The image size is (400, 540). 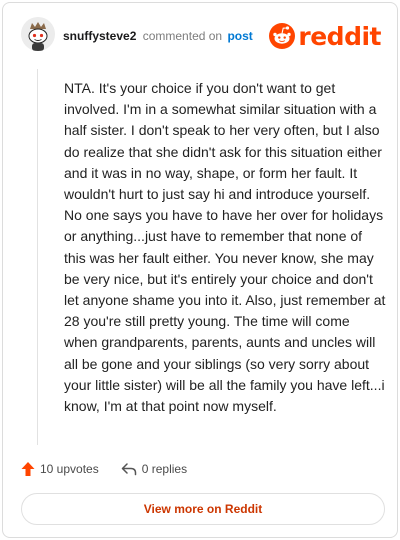 I want to click on upvote-count: 10 upvotes, so click(x=69, y=469).